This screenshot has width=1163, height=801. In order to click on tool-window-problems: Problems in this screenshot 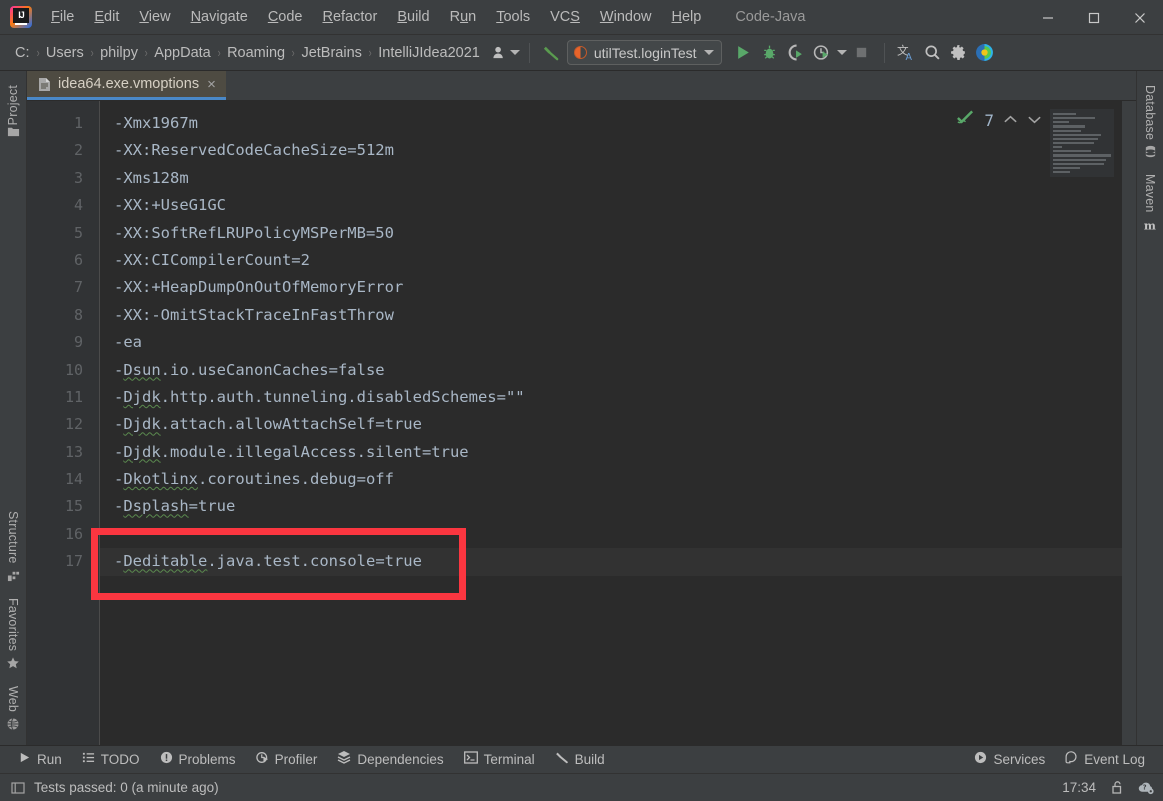, I will do `click(198, 760)`.